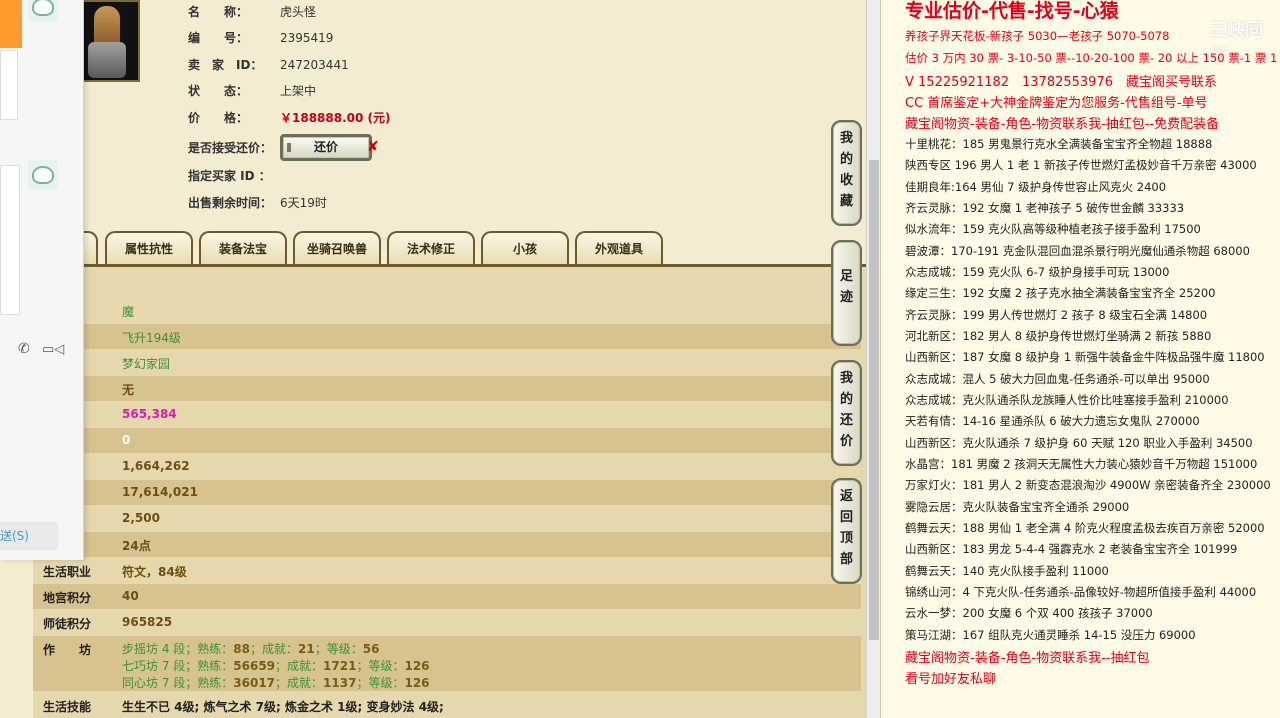 Image resolution: width=1280 pixels, height=718 pixels. I want to click on table-row: 族 魔, so click(447, 310).